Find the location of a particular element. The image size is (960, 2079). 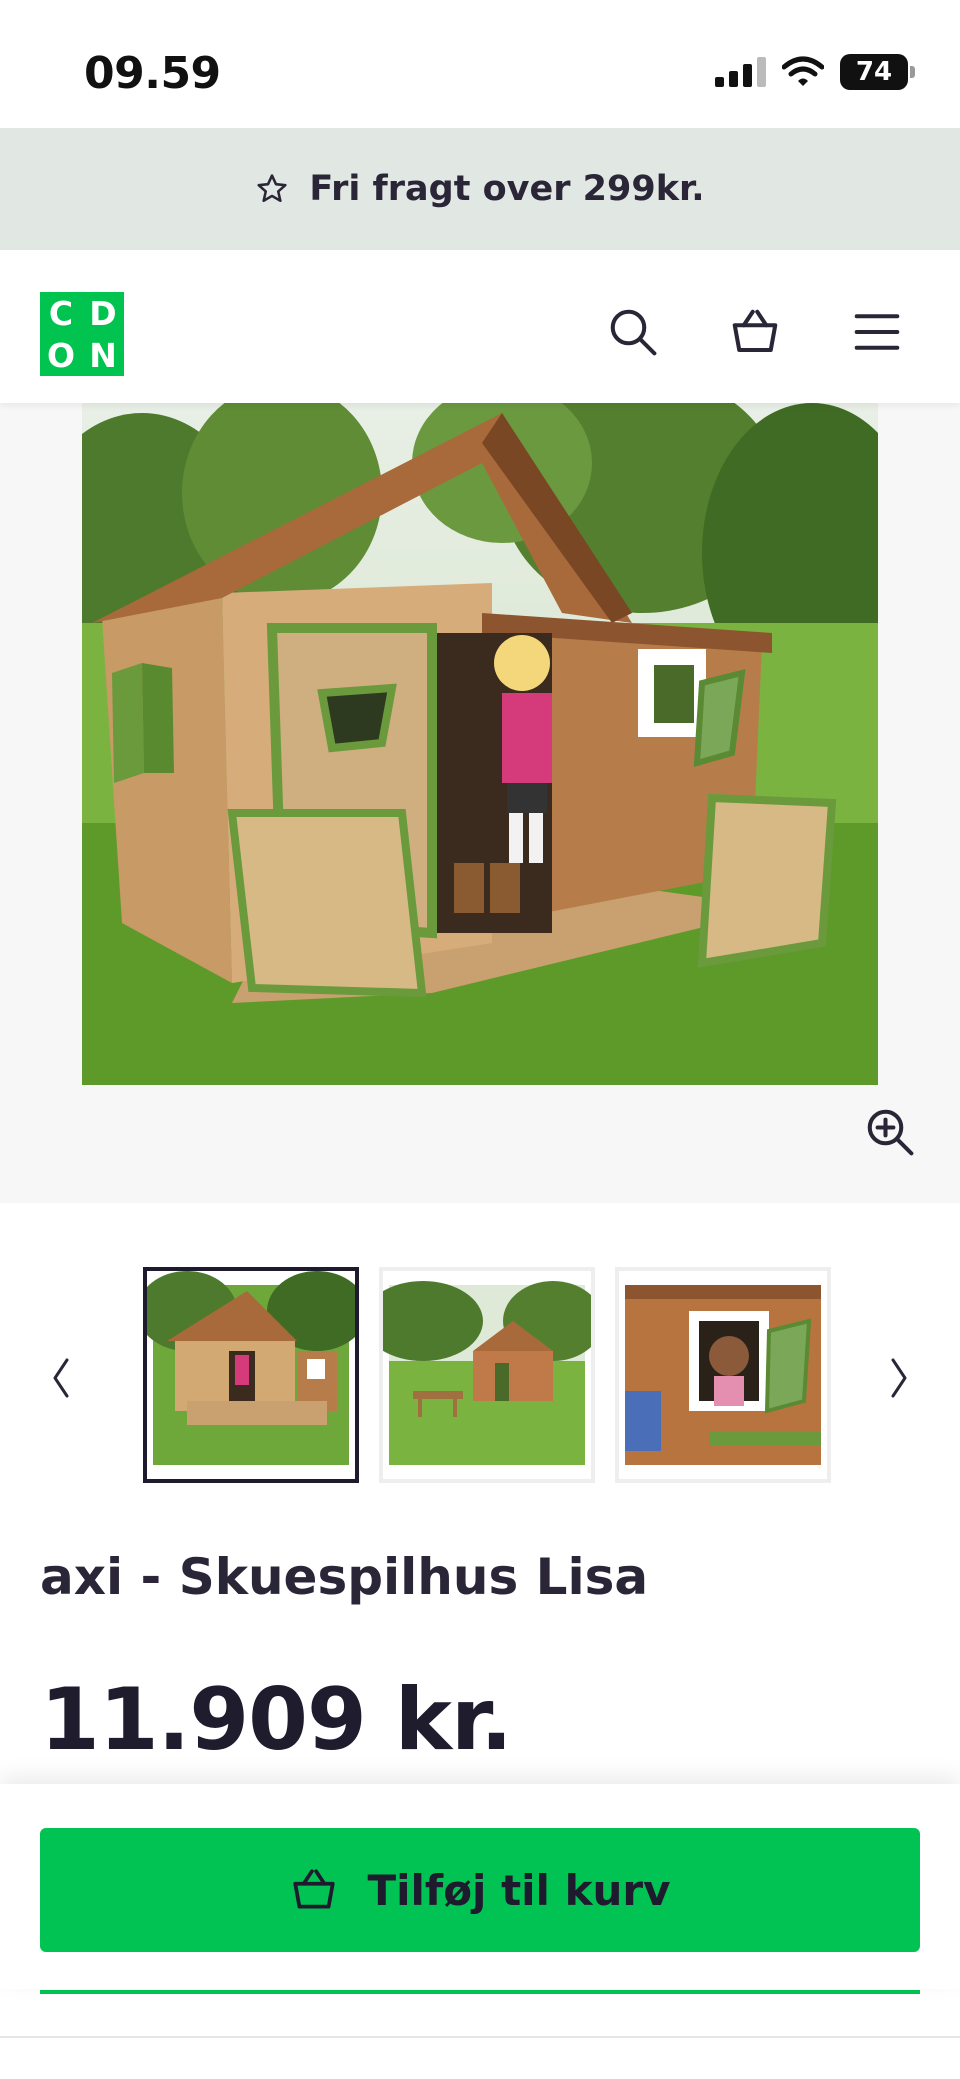

site-header: C D O N is located at coordinates (480, 326).